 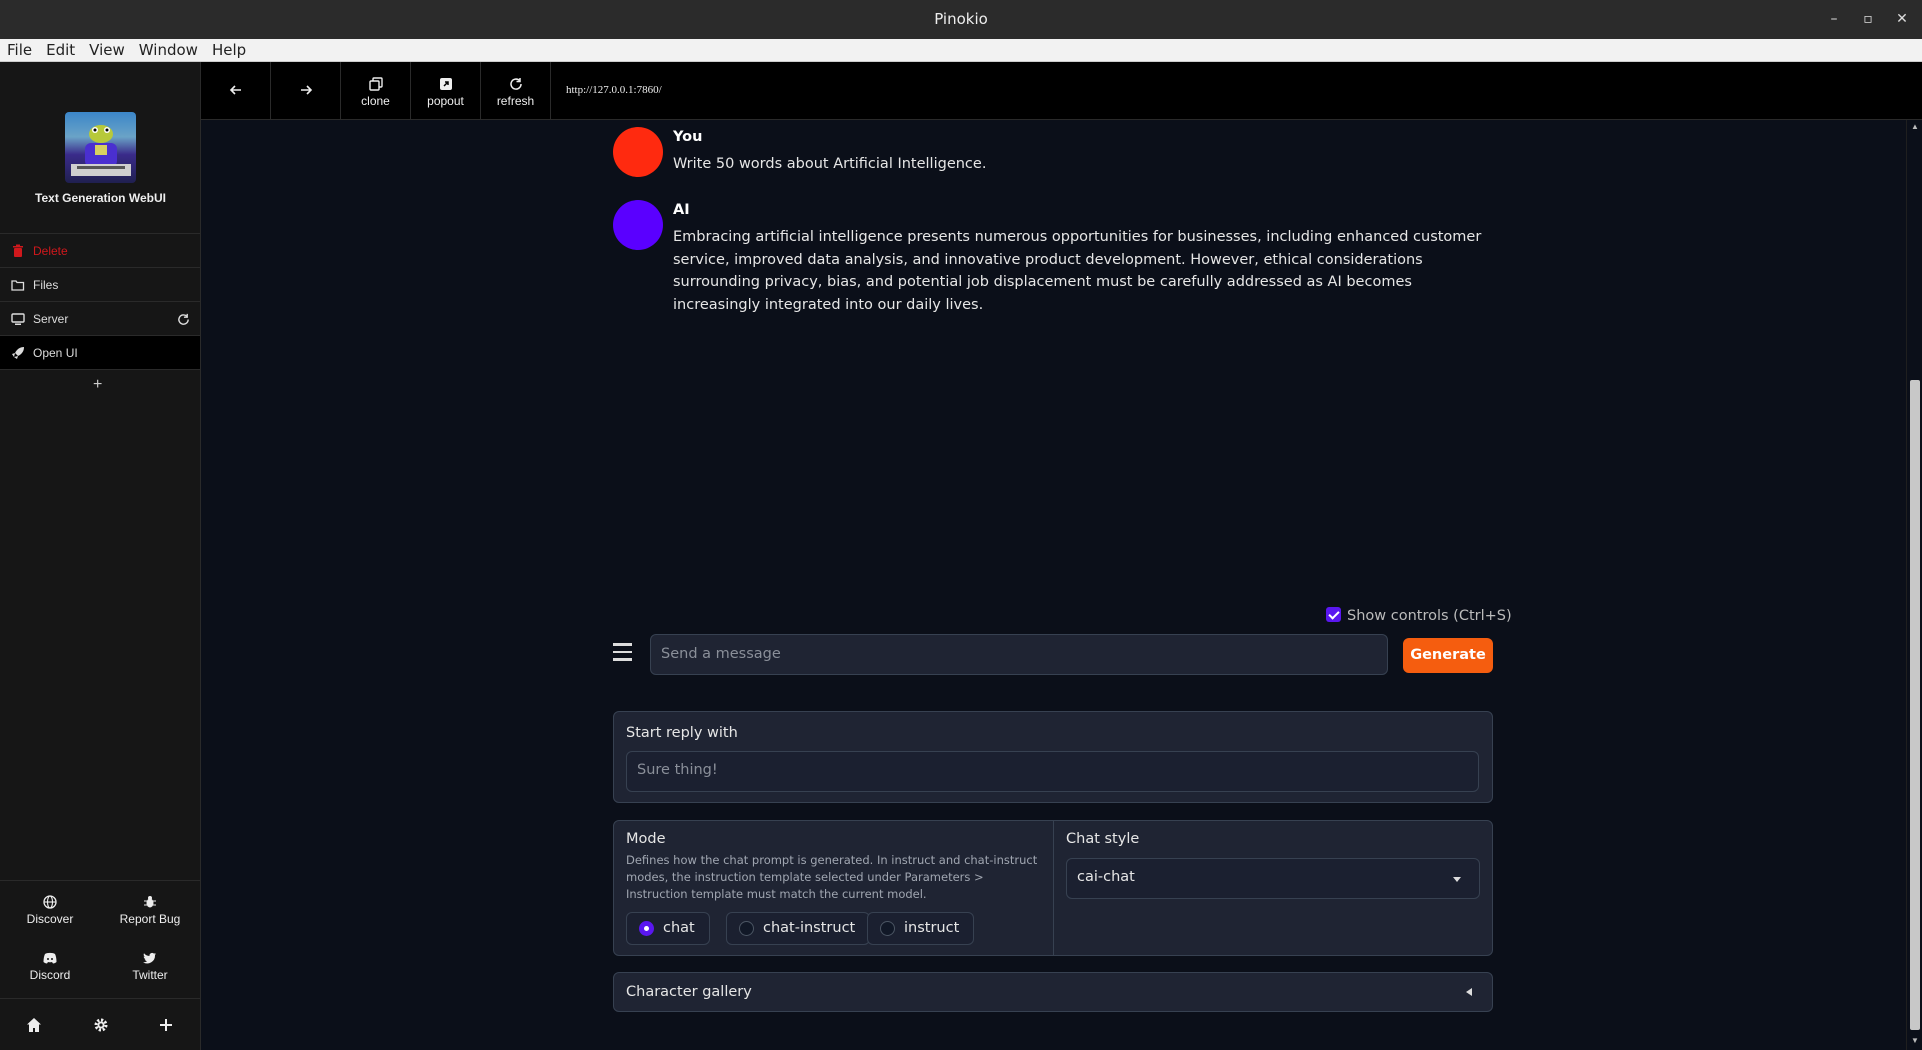 I want to click on panel-divider, so click(x=1053, y=888).